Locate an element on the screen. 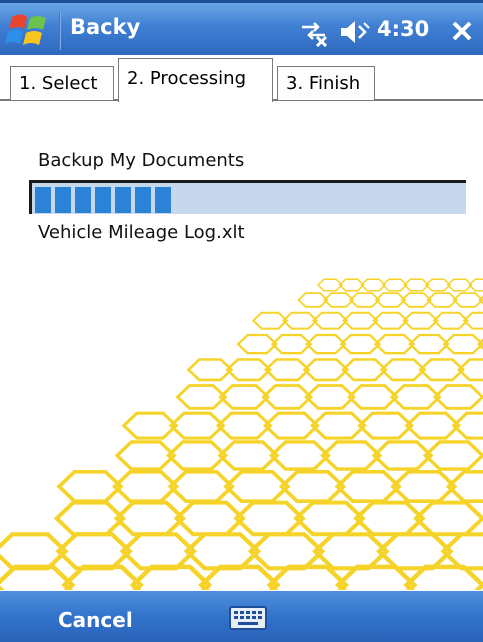 The height and width of the screenshot is (642, 483). keyboard-icon is located at coordinates (248, 618).